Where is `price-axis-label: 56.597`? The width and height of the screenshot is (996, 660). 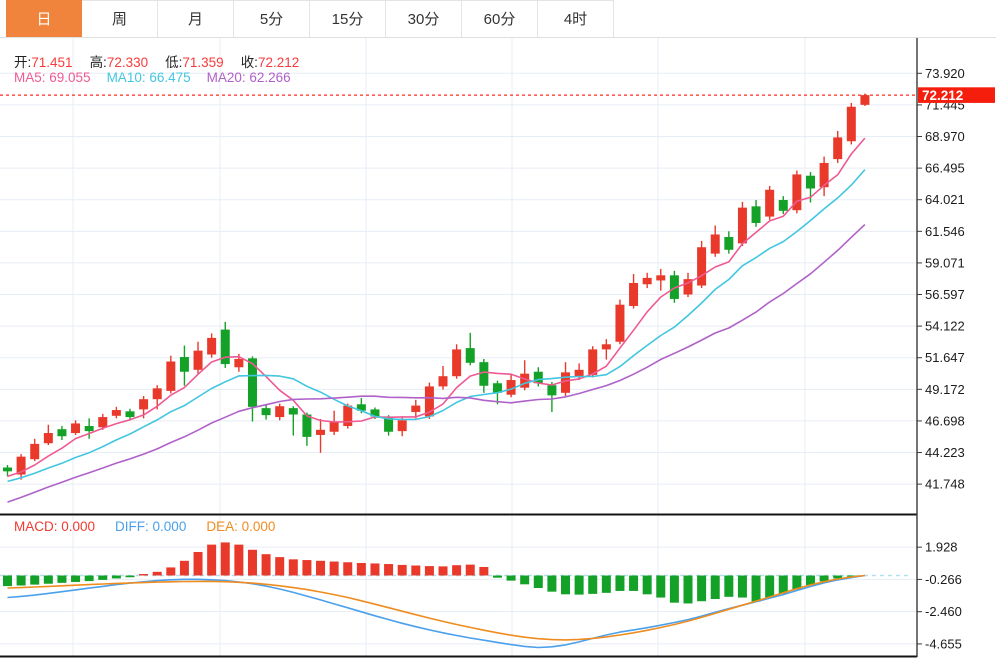
price-axis-label: 56.597 is located at coordinates (945, 294).